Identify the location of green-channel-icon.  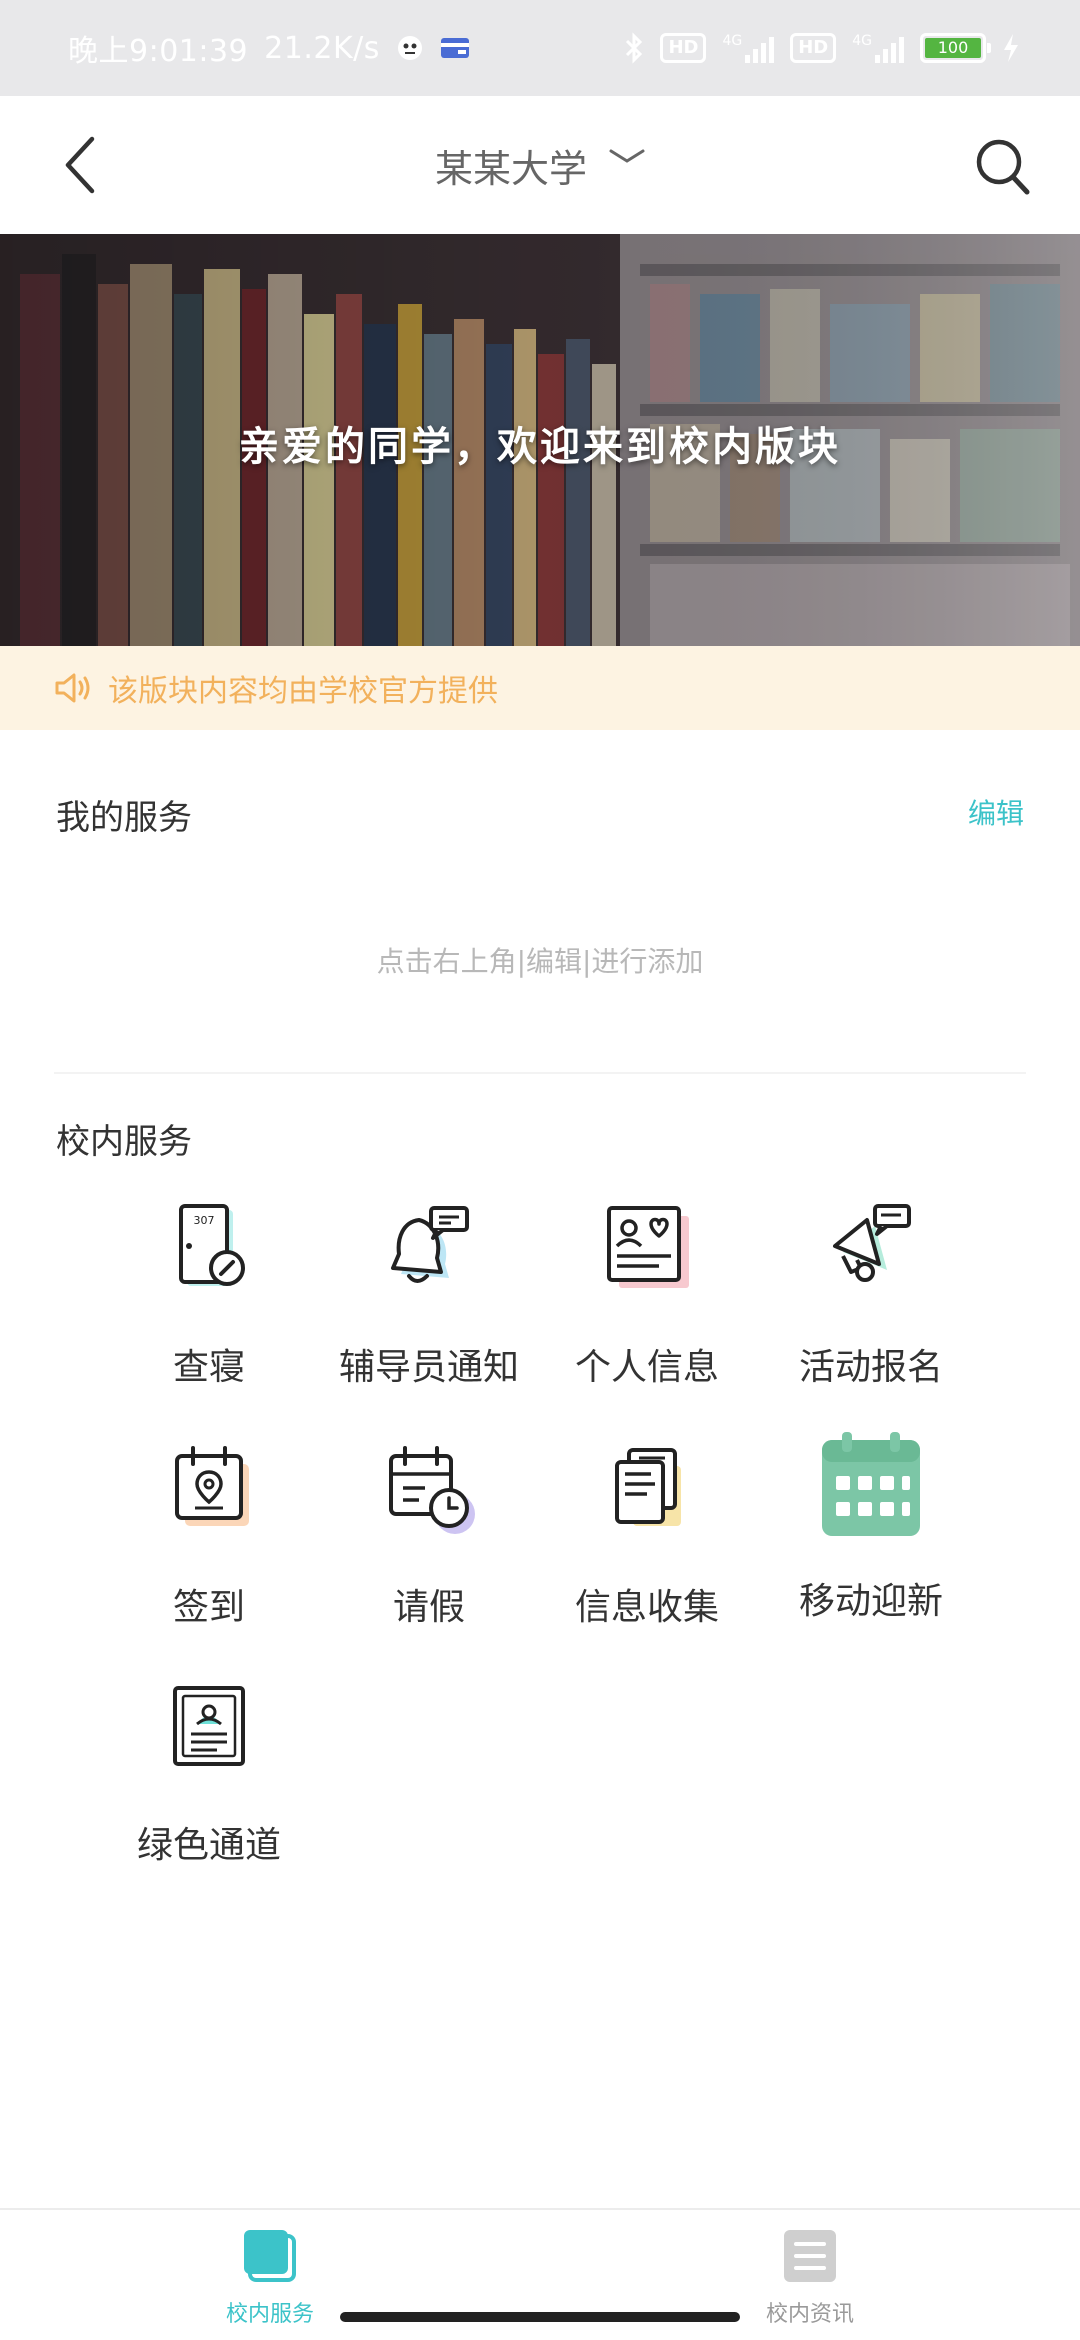
(209, 1726).